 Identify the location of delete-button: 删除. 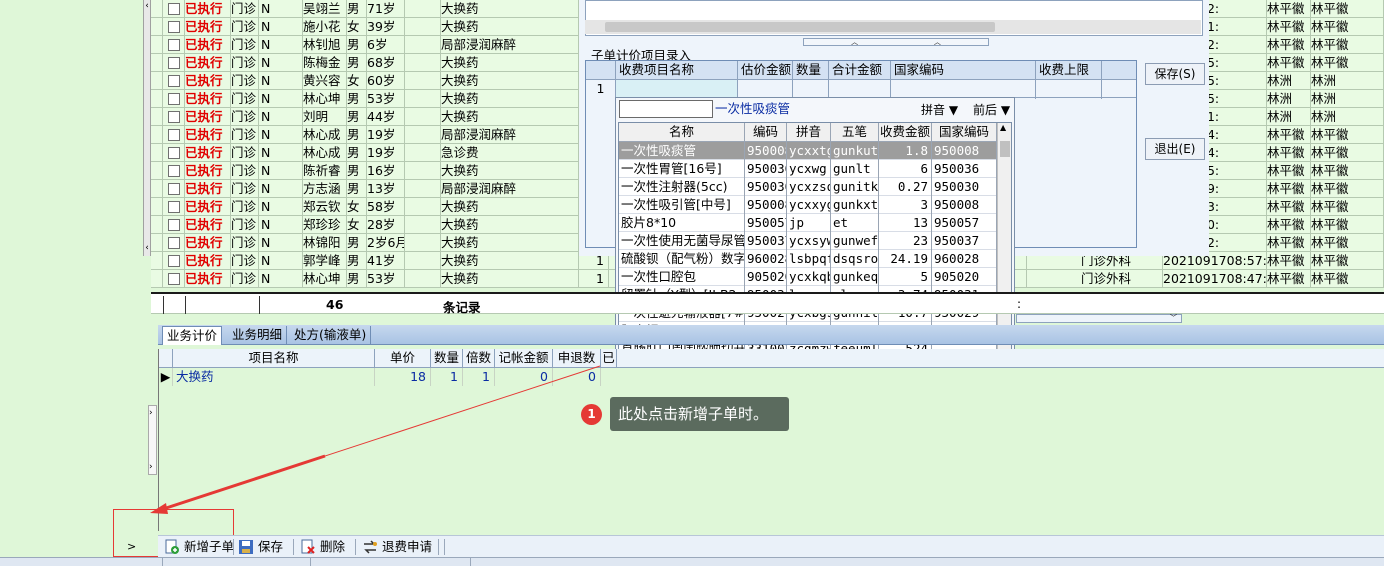
(322, 547).